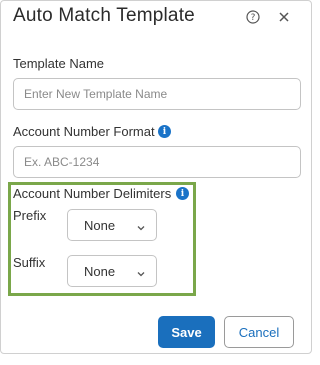 This screenshot has height=365, width=320. What do you see at coordinates (157, 94) in the screenshot?
I see `template-name-input` at bounding box center [157, 94].